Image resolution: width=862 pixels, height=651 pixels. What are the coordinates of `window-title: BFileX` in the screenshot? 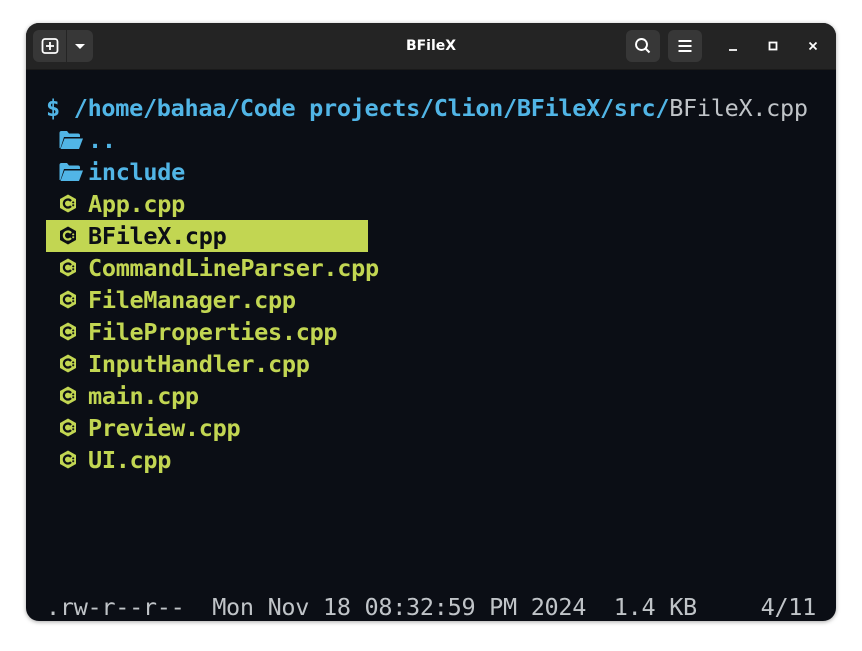 It's located at (431, 46).